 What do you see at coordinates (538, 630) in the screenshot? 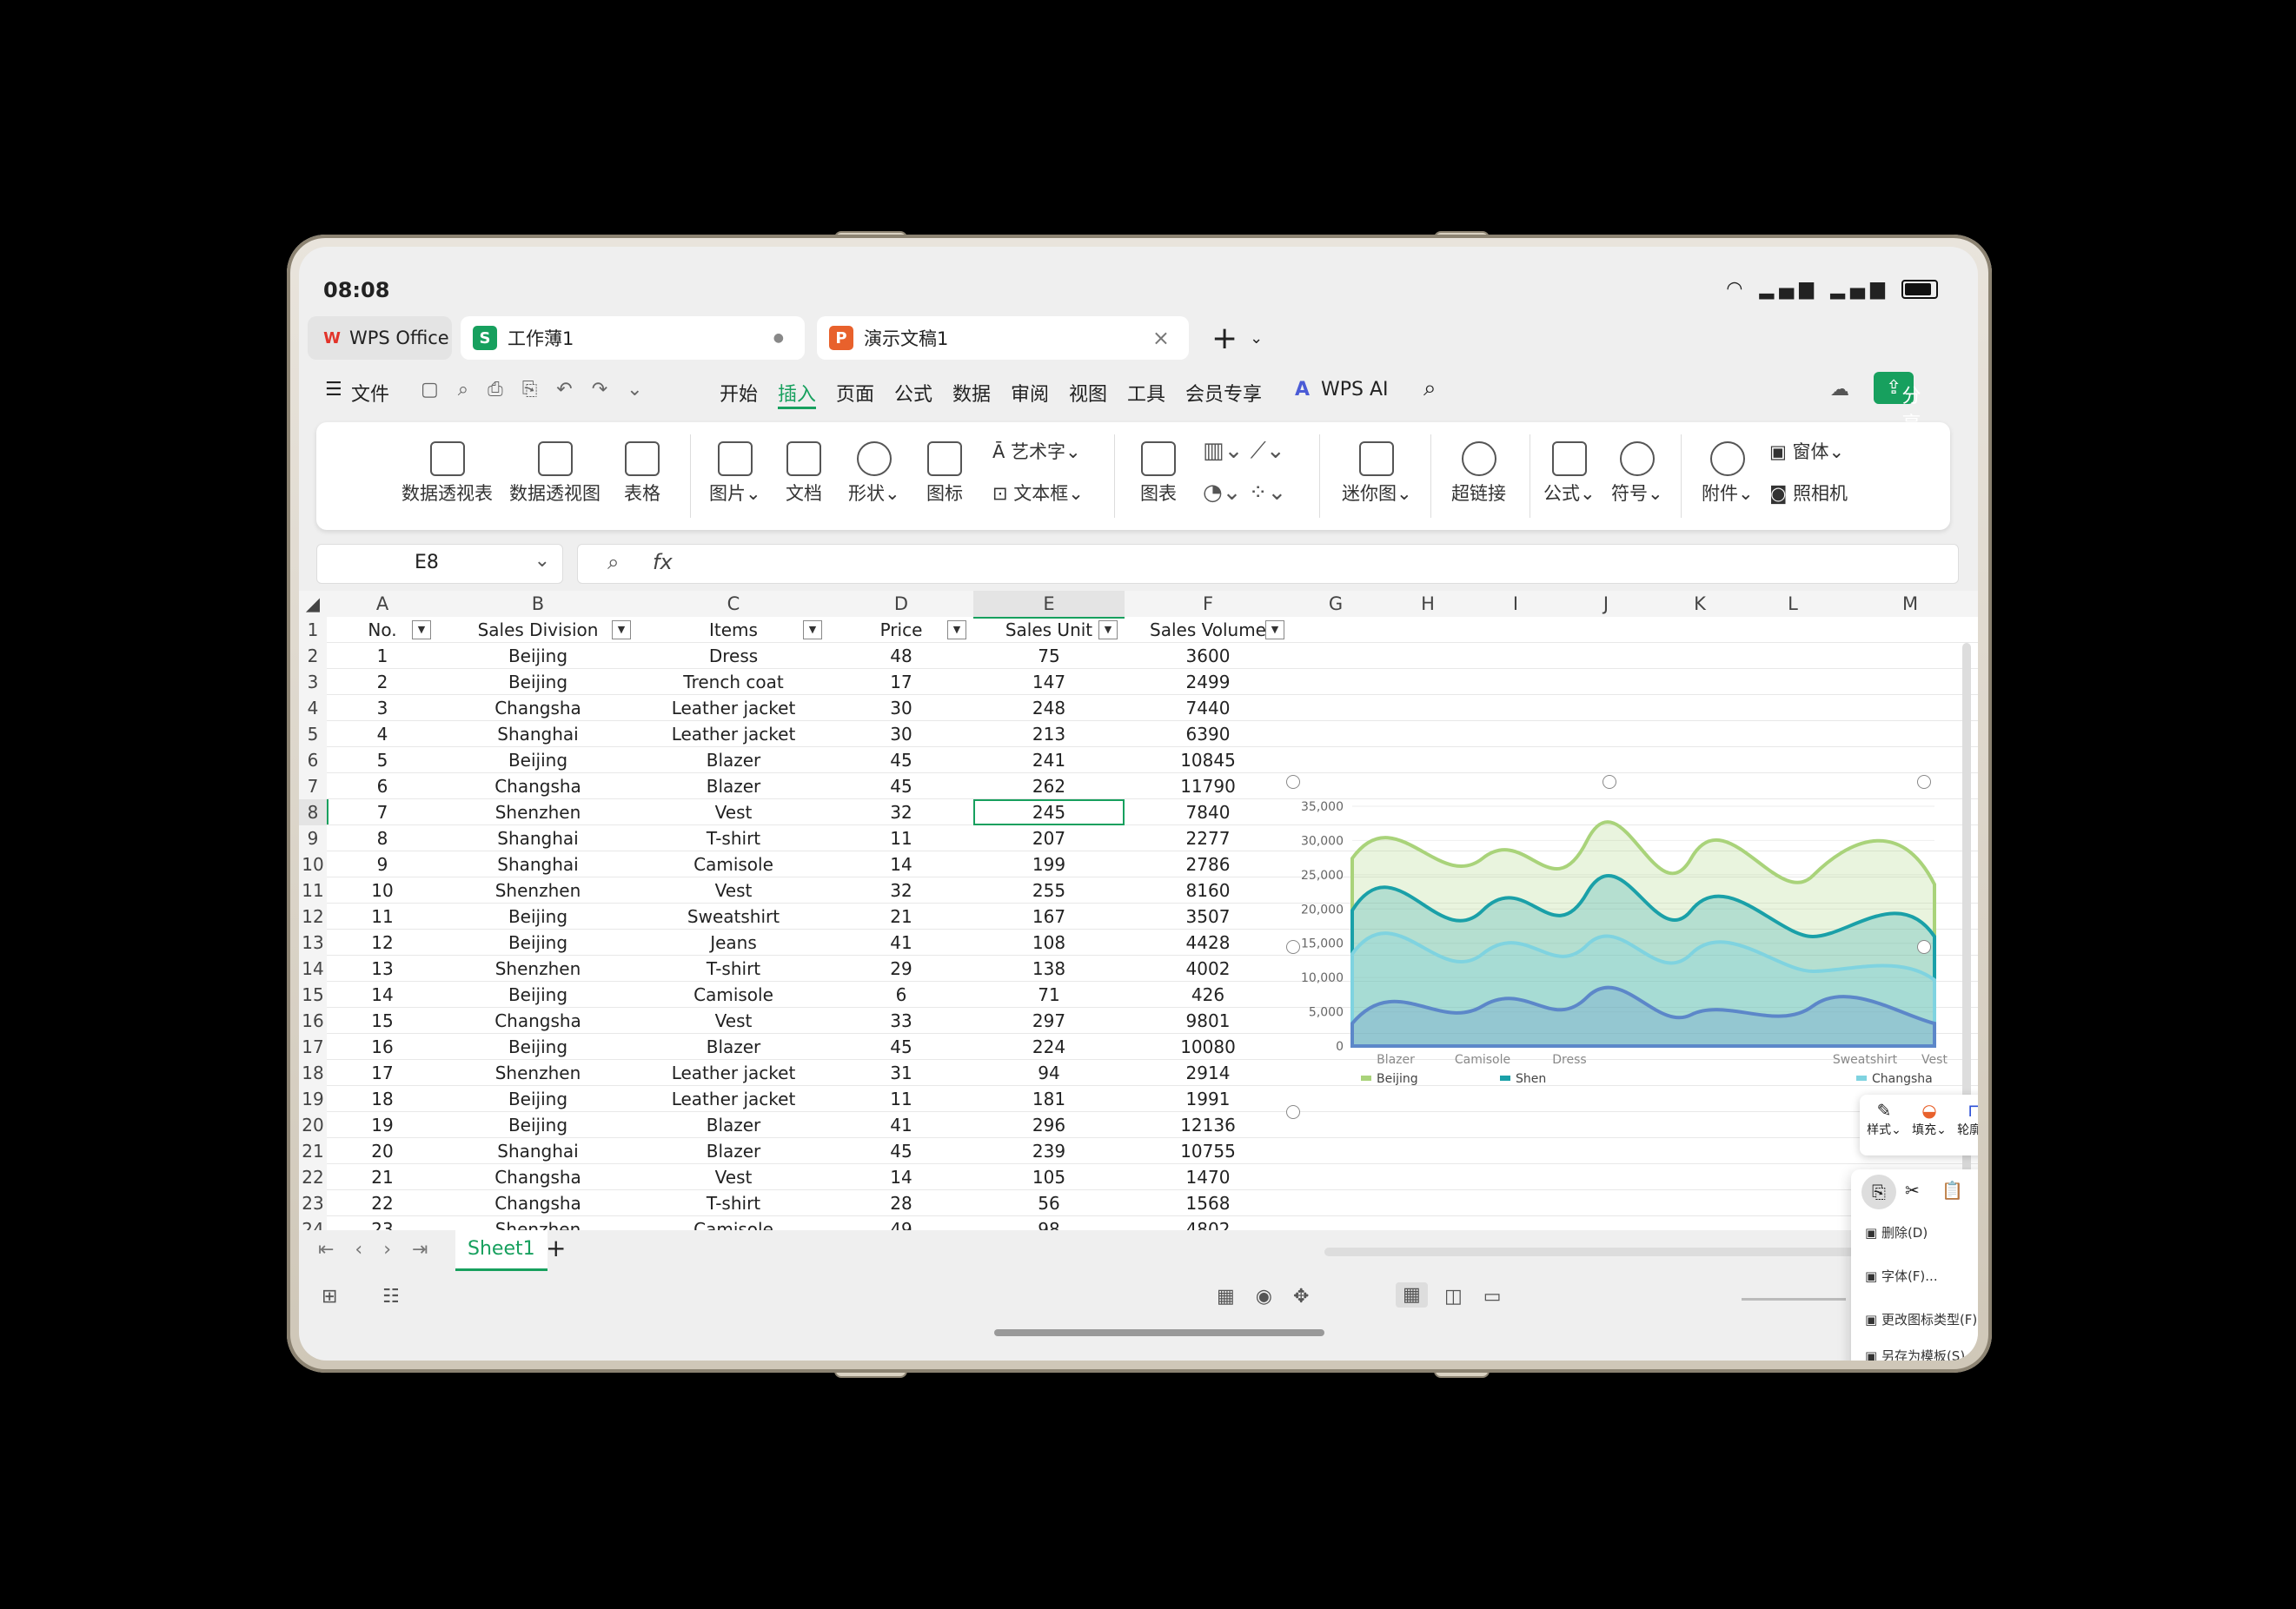
I see `header-cell: Sales Division` at bounding box center [538, 630].